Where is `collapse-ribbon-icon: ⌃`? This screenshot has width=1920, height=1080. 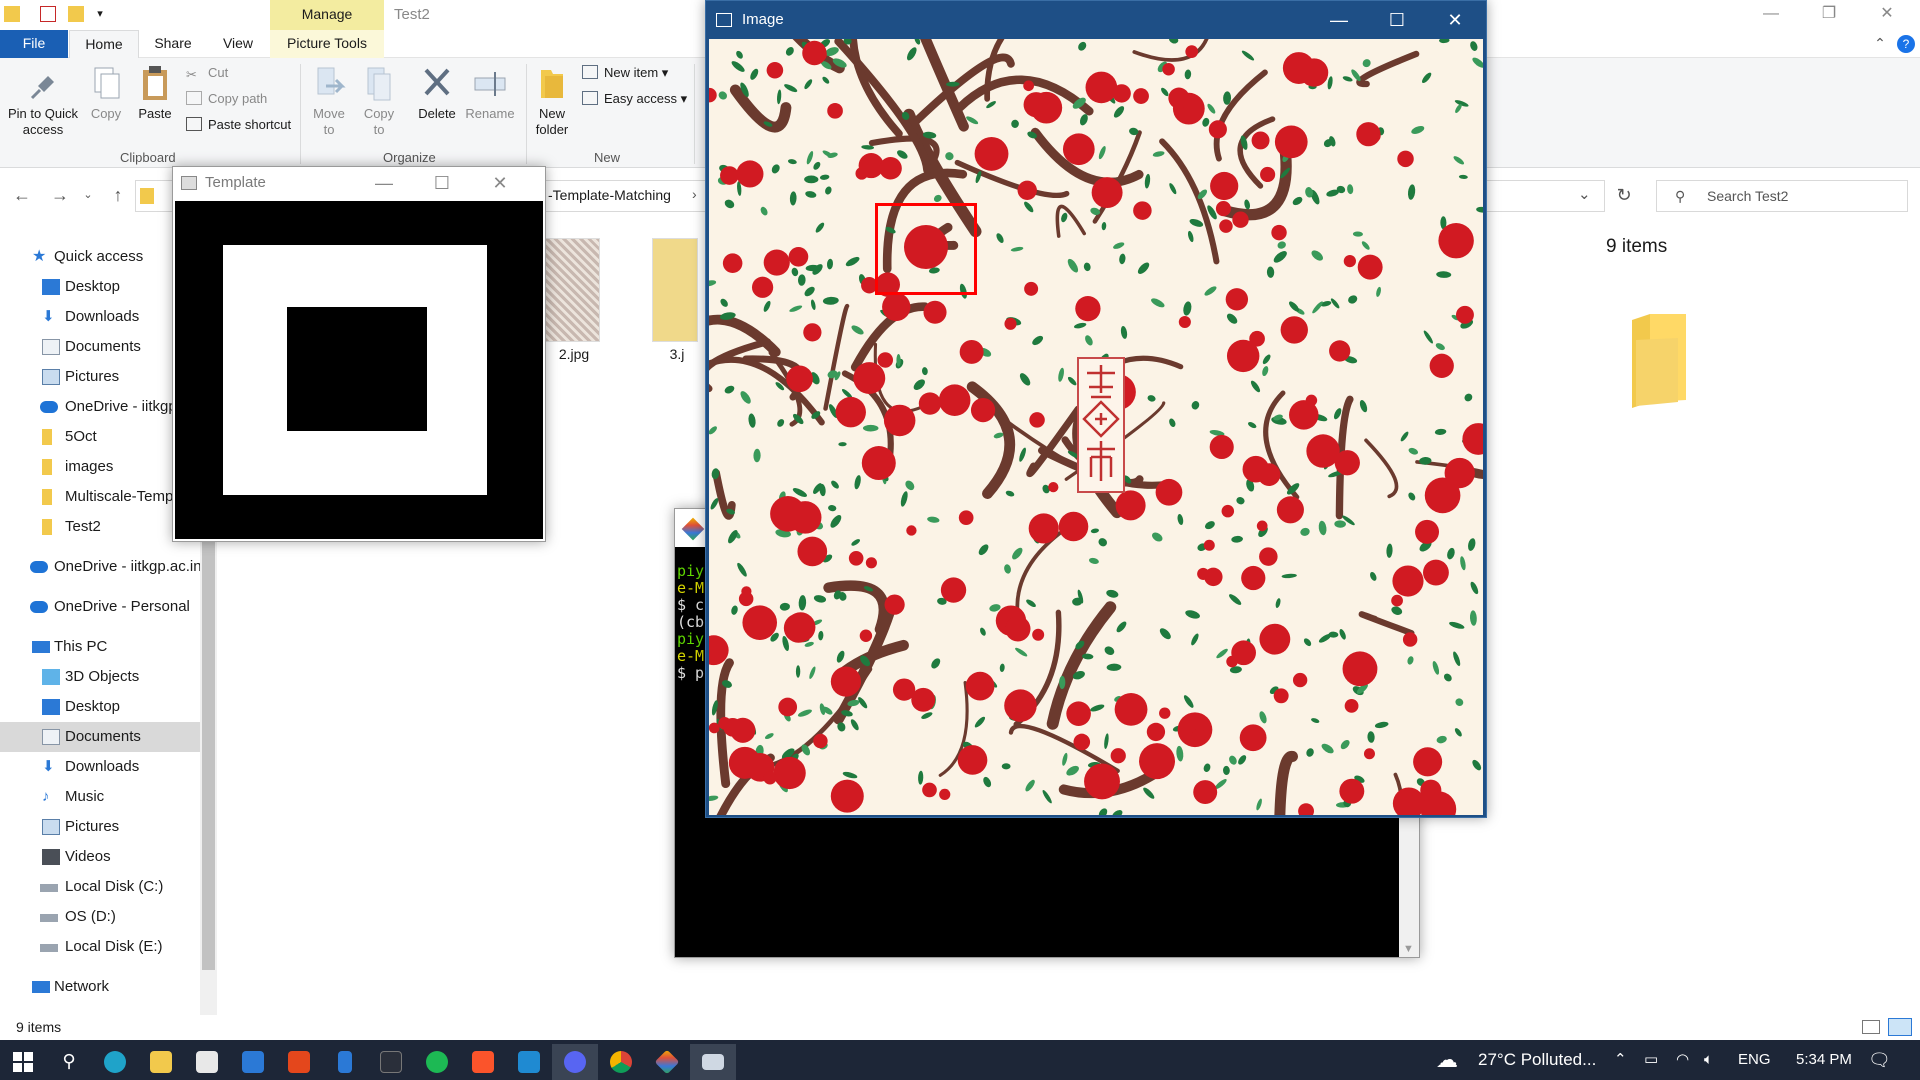 collapse-ribbon-icon: ⌃ is located at coordinates (1880, 44).